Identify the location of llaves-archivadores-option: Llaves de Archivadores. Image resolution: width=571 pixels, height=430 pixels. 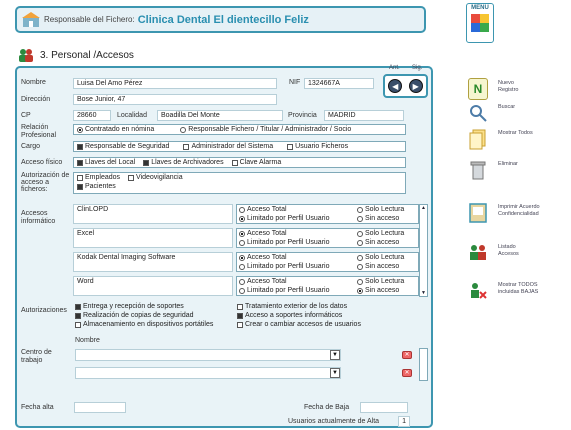
(183, 162).